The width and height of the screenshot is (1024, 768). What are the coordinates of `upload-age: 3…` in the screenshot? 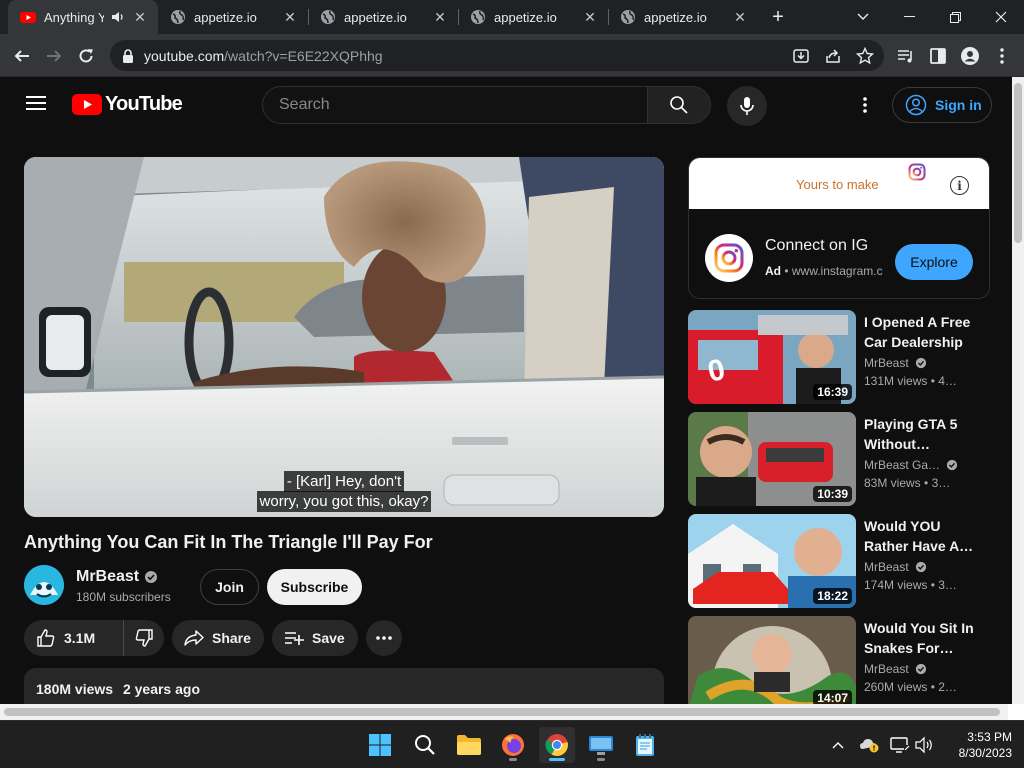 It's located at (947, 585).